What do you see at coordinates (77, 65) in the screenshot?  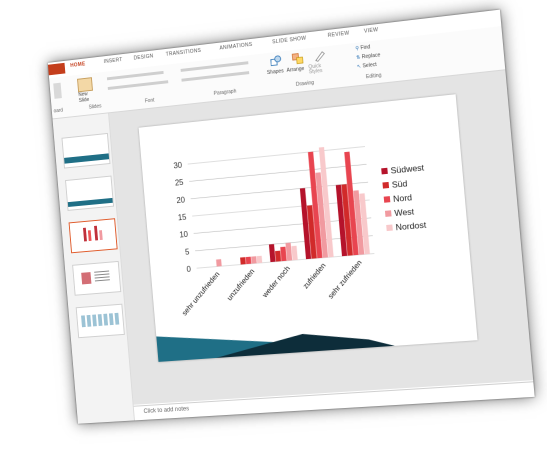 I see `tab-home: HOME` at bounding box center [77, 65].